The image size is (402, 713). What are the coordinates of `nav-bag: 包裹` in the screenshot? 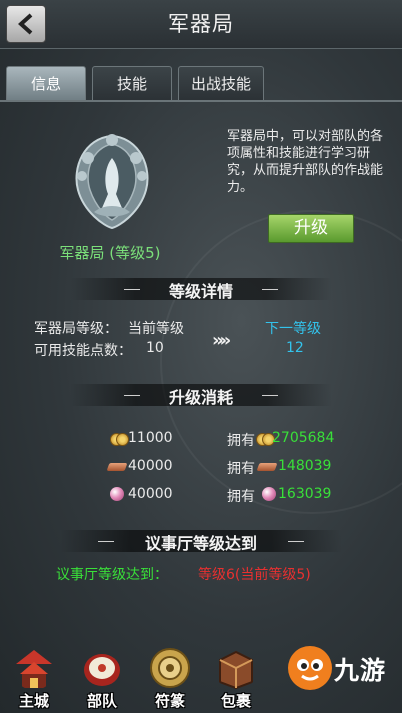 It's located at (236, 676).